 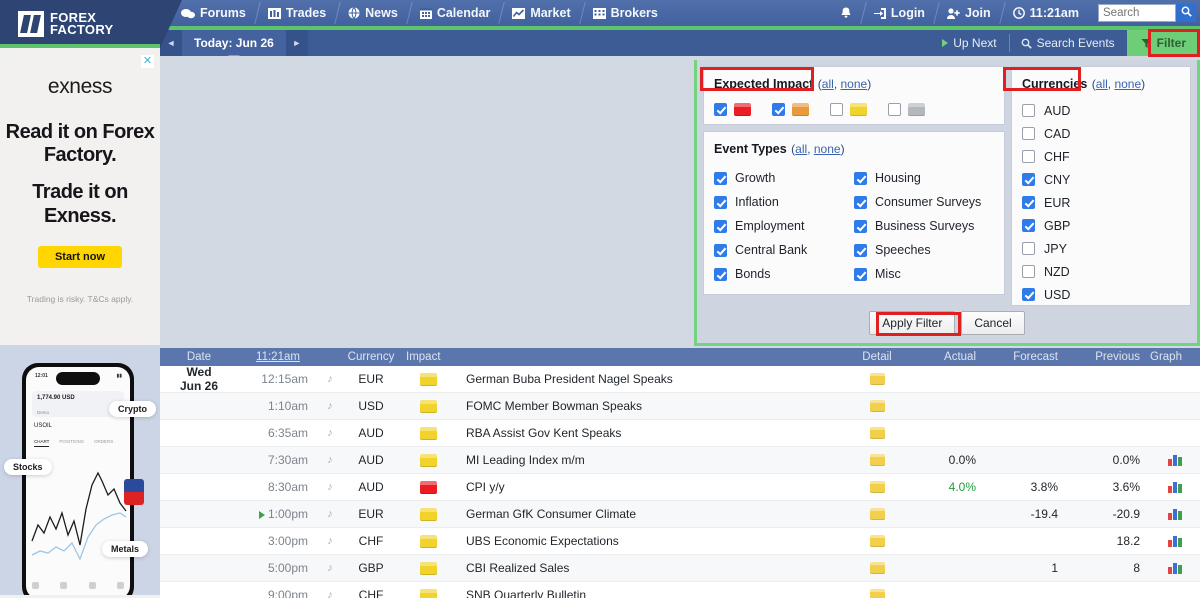 What do you see at coordinates (1067, 43) in the screenshot?
I see `search-events-button: Search Events` at bounding box center [1067, 43].